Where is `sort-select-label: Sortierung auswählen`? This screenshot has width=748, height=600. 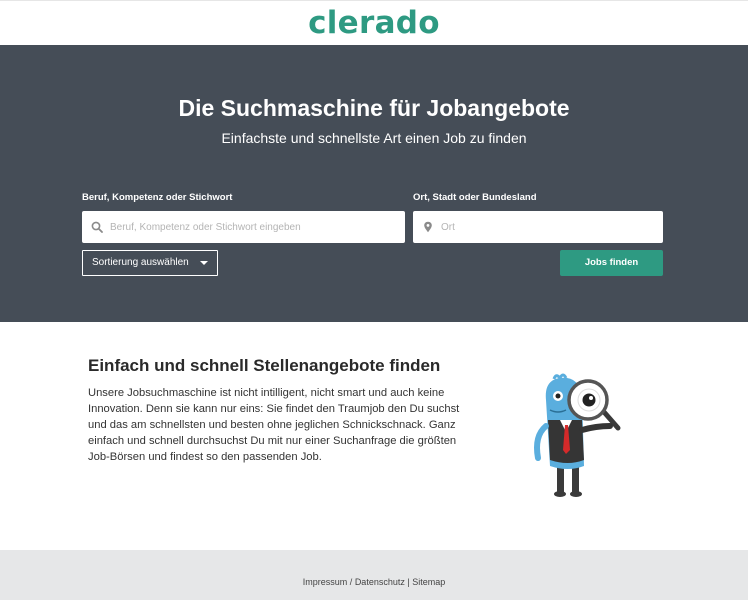 sort-select-label: Sortierung auswählen is located at coordinates (140, 262).